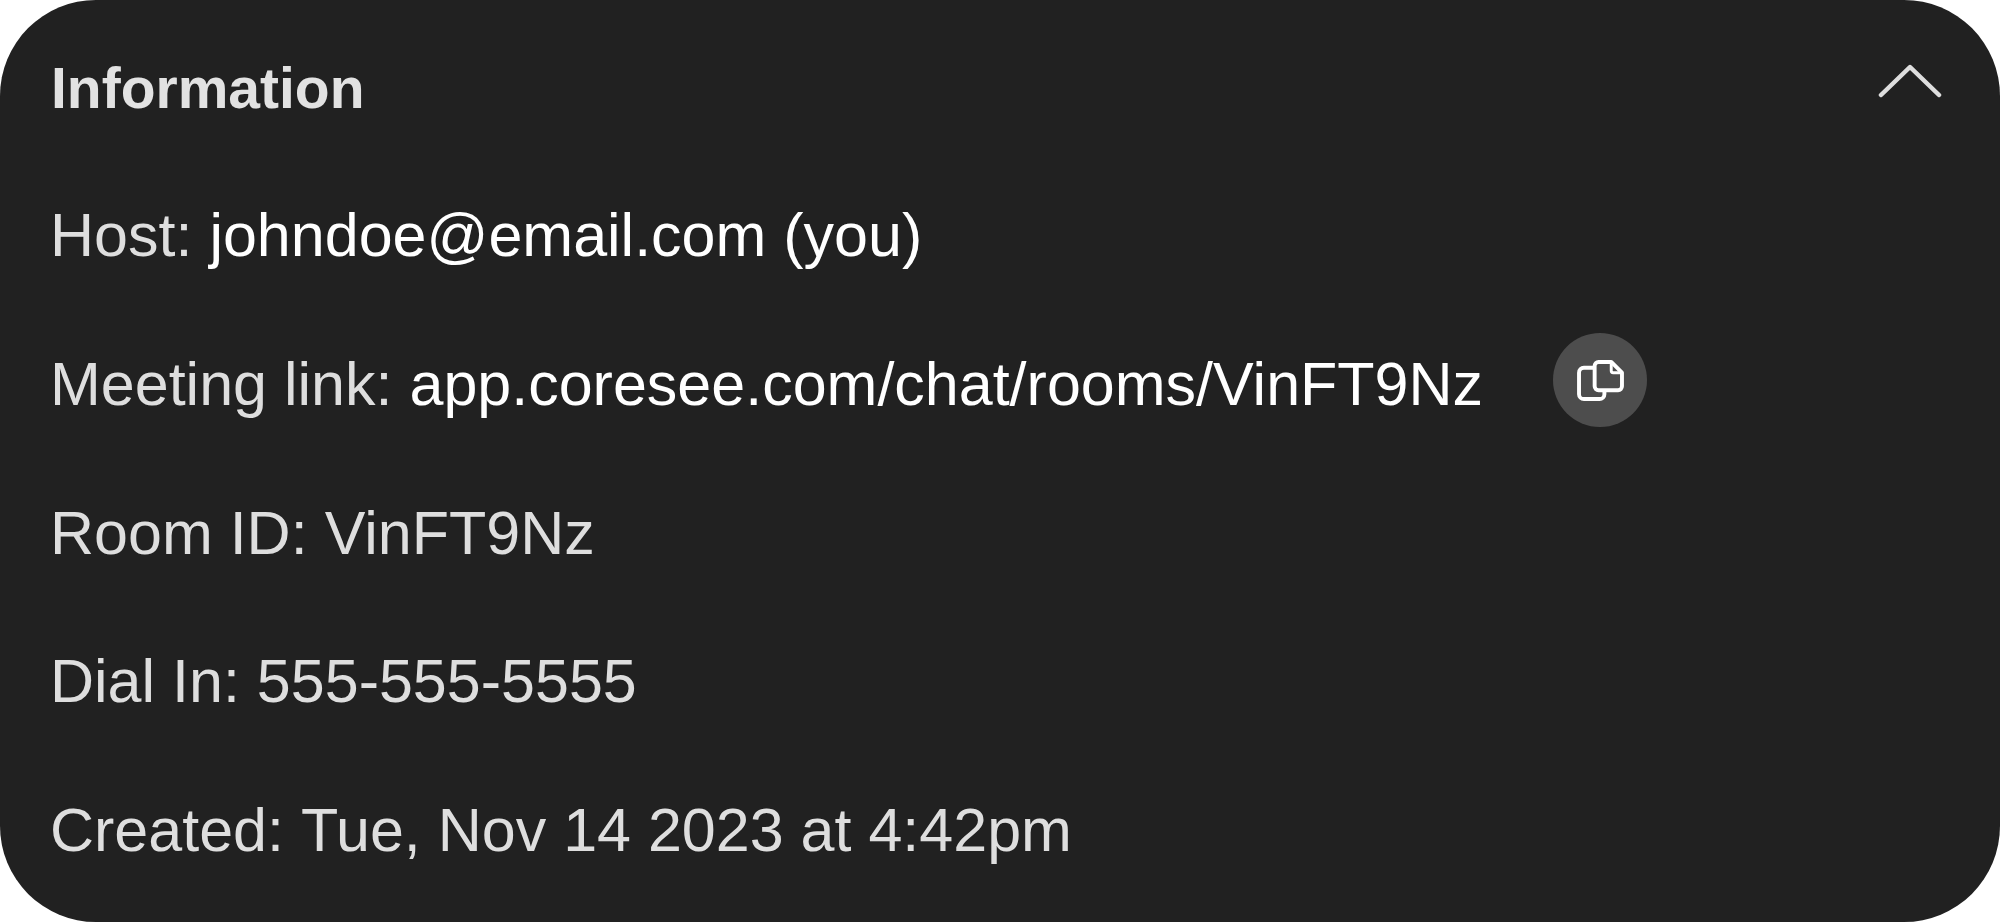  What do you see at coordinates (1600, 380) in the screenshot?
I see `copy-icon` at bounding box center [1600, 380].